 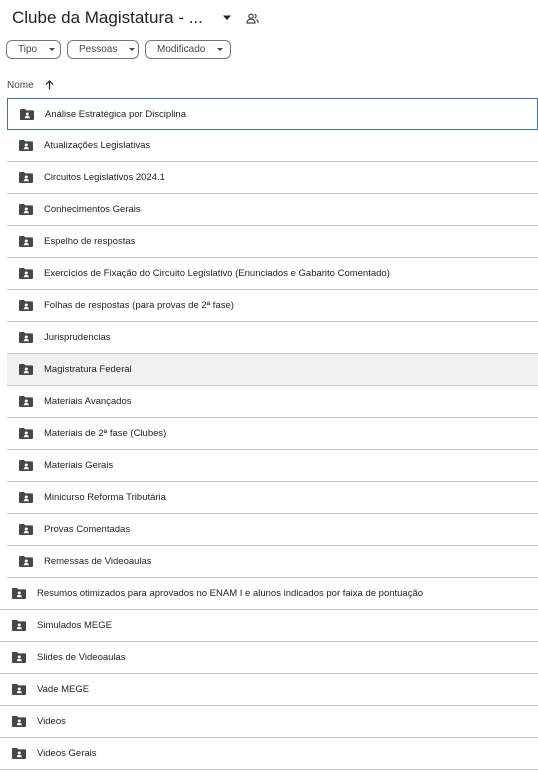 I want to click on folder-row: Jurisprudencias, so click(x=272, y=338).